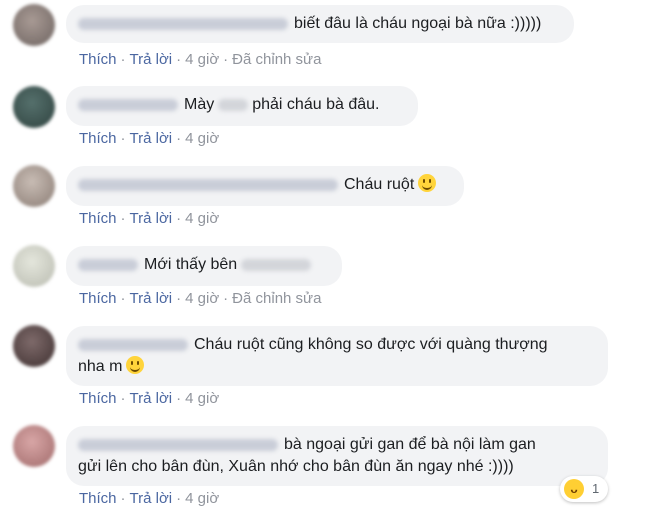  I want to click on comment-bubble: Mới thấy bên, so click(204, 266).